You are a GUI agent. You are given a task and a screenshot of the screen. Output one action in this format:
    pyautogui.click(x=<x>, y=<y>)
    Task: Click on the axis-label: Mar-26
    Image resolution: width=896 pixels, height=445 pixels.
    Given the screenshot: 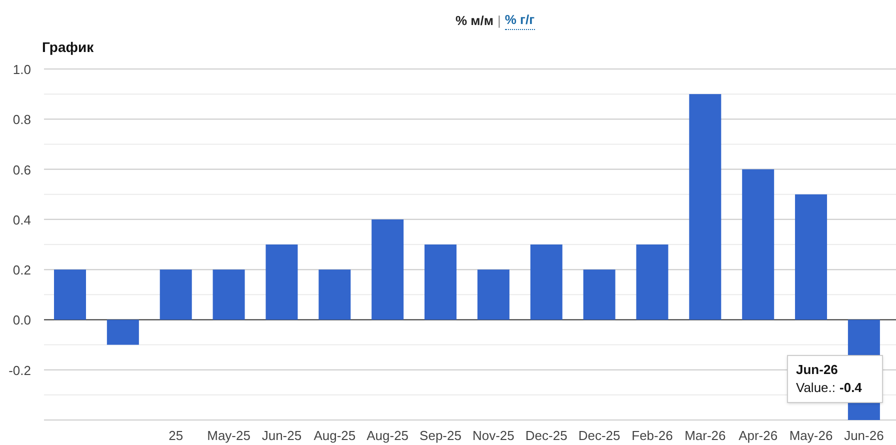 What is the action you would take?
    pyautogui.click(x=705, y=435)
    